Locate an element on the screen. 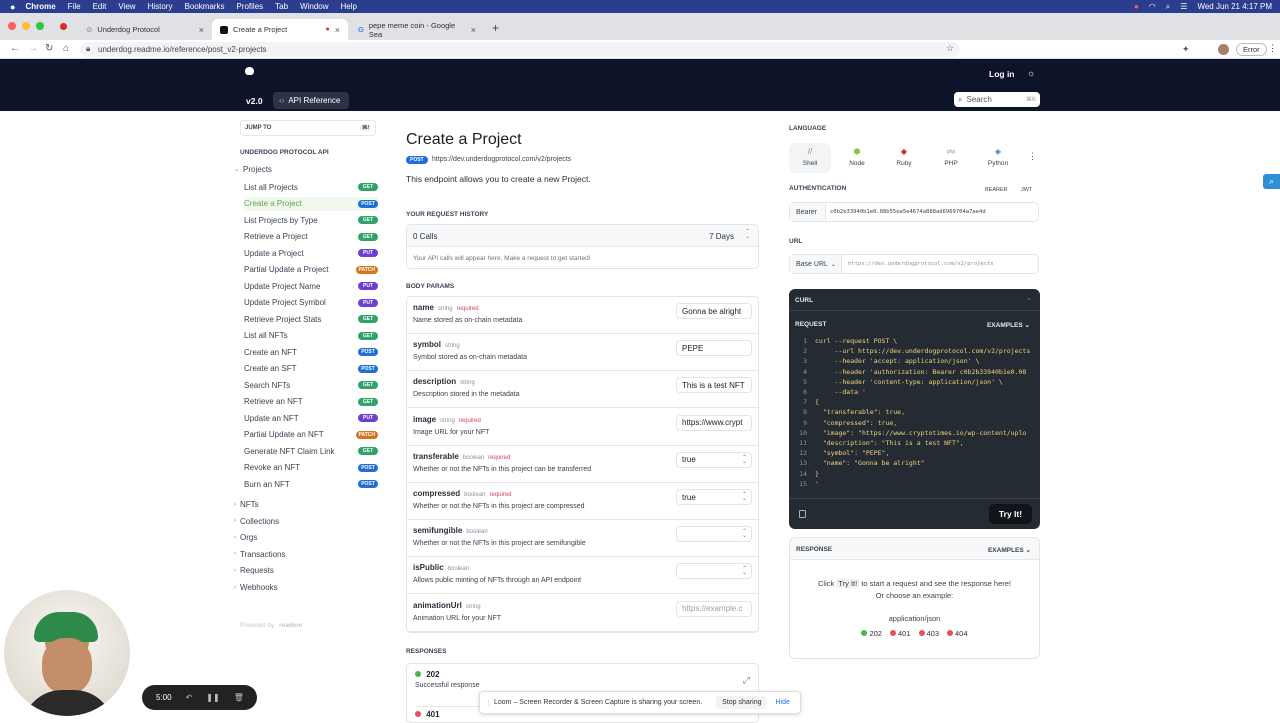 Image resolution: width=1280 pixels, height=723 pixels. tab-underdog-protocol: ⊘ Underdog Protocol × is located at coordinates (145, 29).